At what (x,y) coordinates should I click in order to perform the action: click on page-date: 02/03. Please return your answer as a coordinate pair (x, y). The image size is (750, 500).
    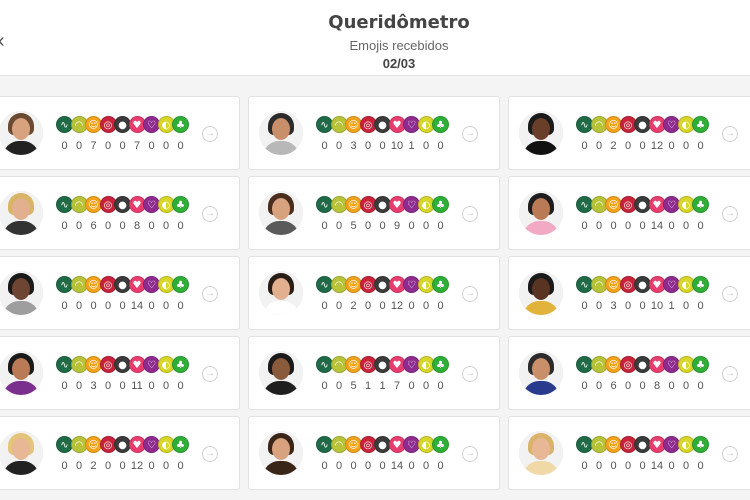
    Looking at the image, I should click on (399, 63).